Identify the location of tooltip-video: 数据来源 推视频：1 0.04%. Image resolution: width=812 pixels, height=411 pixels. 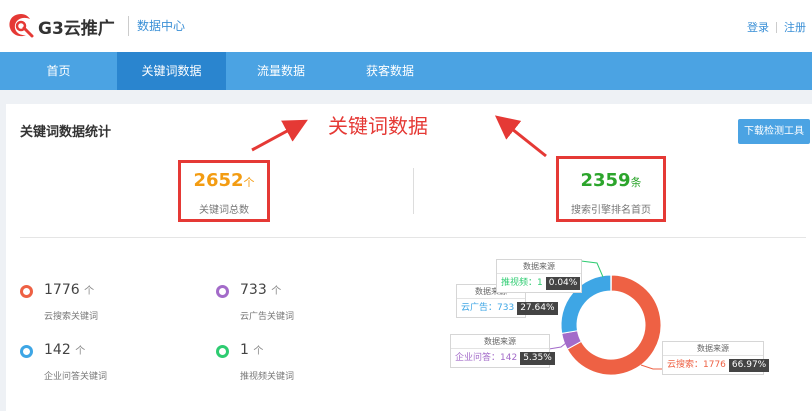
(539, 276).